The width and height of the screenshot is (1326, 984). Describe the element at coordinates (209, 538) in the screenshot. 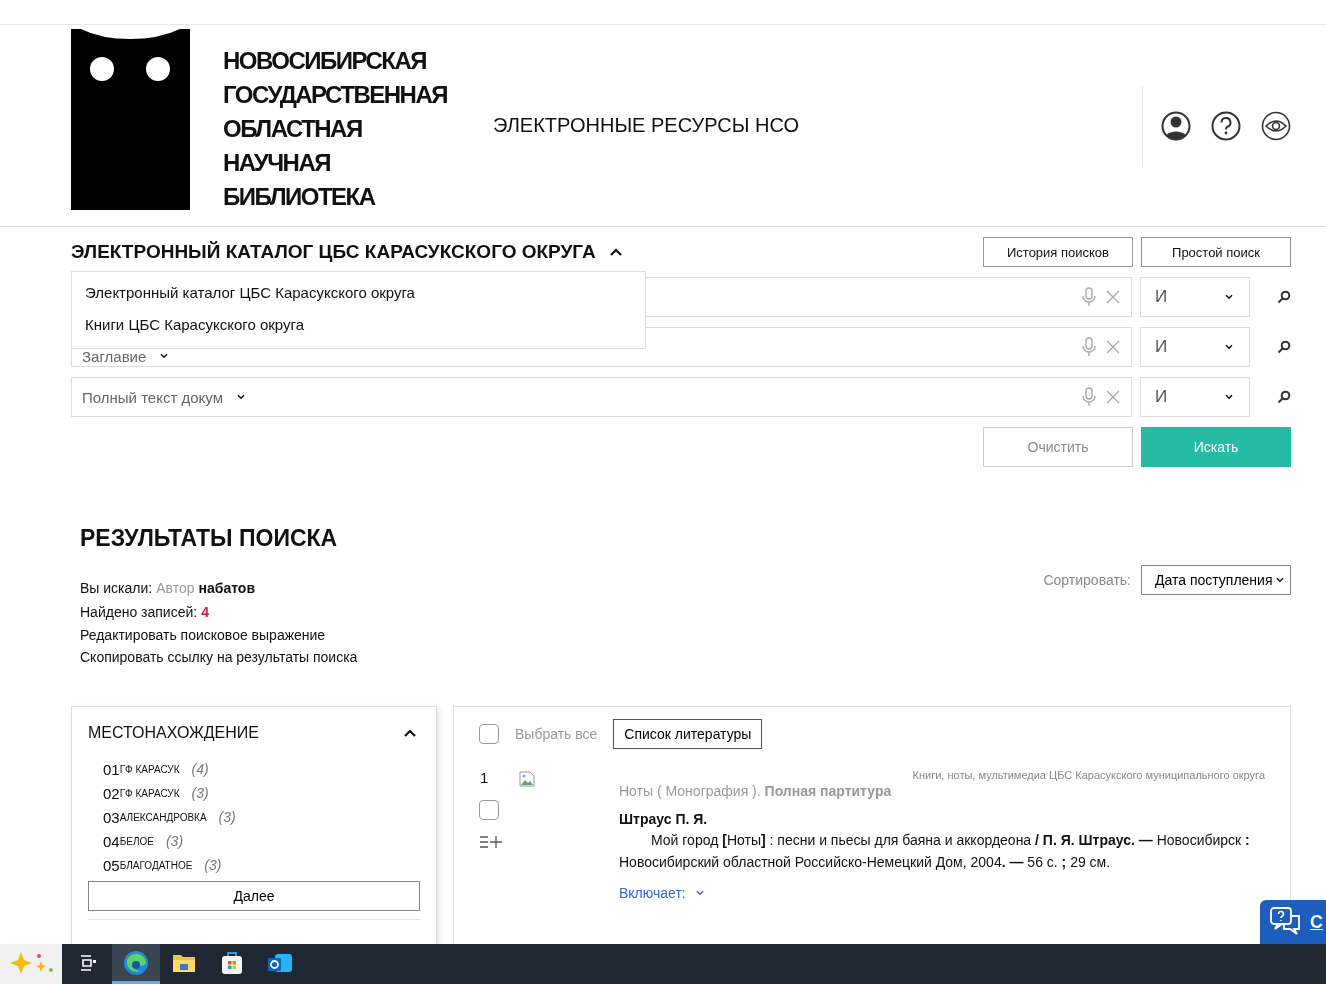

I see `results-title: РЕЗУЛЬТАТЫ ПОИСКА` at that location.